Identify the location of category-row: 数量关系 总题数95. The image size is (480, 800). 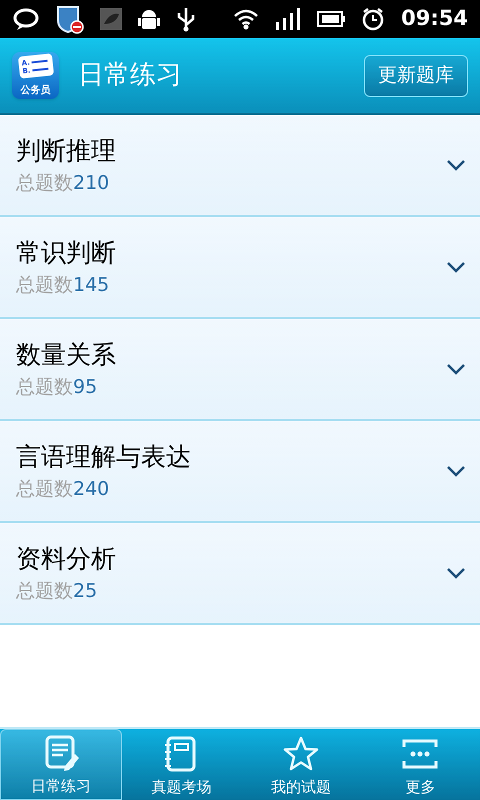
(240, 370).